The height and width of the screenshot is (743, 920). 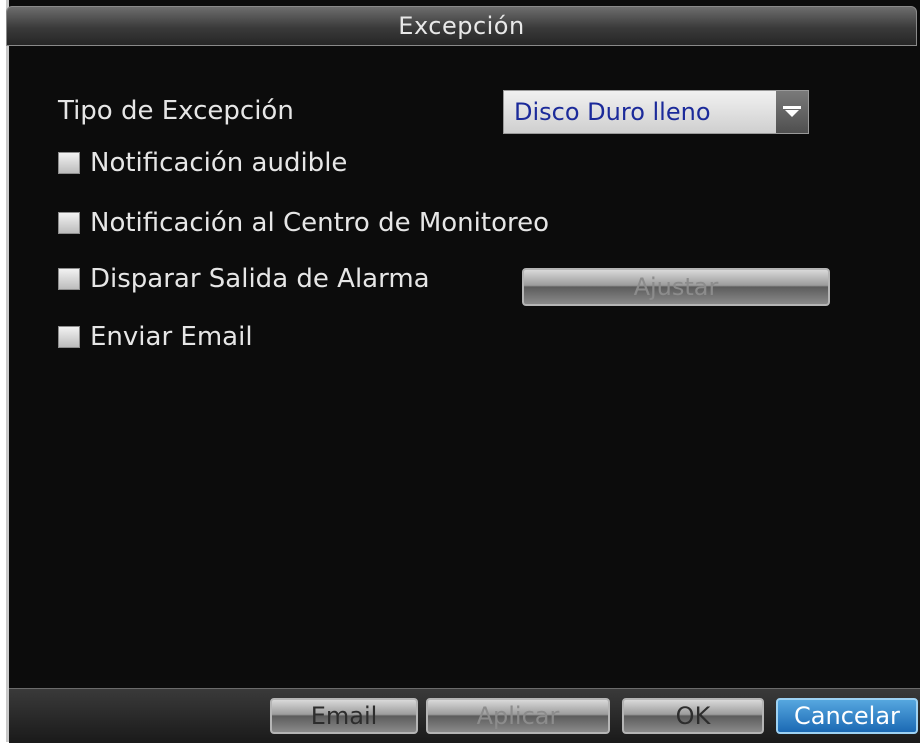 What do you see at coordinates (219, 163) in the screenshot?
I see `option-label: Notificación audible` at bounding box center [219, 163].